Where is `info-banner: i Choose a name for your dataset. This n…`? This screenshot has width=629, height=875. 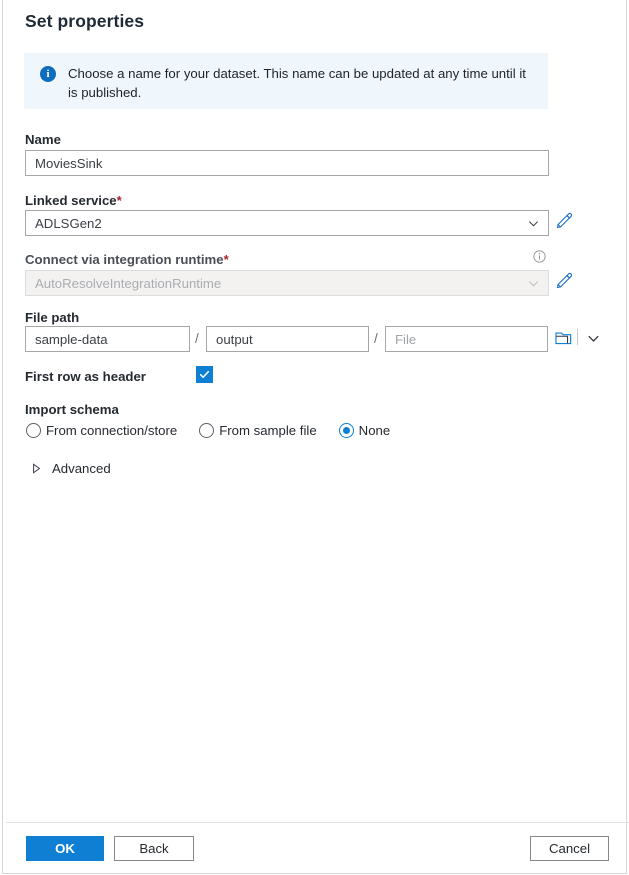
info-banner: i Choose a name for your dataset. This n… is located at coordinates (286, 81).